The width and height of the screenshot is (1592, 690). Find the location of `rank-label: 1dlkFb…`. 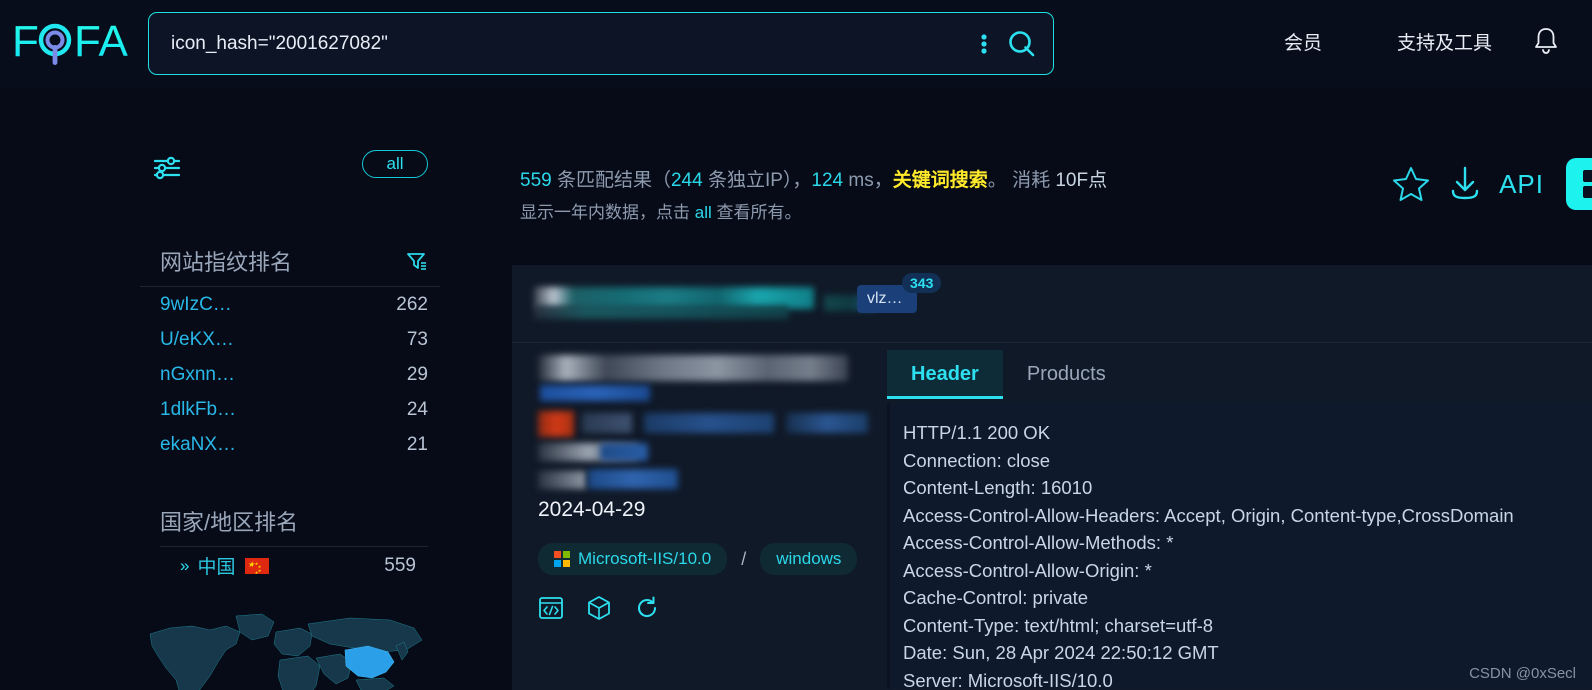

rank-label: 1dlkFb… is located at coordinates (198, 410).